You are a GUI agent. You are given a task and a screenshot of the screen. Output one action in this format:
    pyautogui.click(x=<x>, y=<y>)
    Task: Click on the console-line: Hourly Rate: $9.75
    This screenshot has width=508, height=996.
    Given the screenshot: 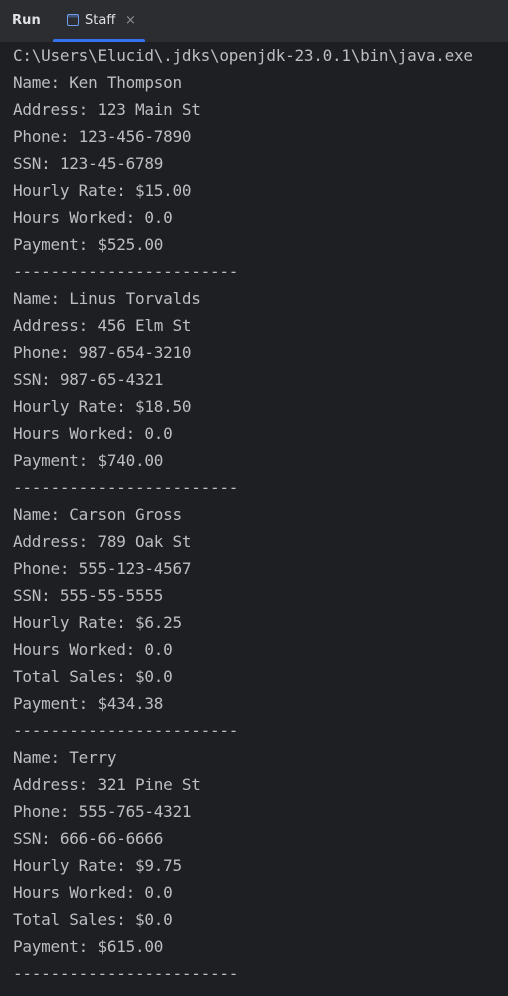 What is the action you would take?
    pyautogui.click(x=97, y=865)
    